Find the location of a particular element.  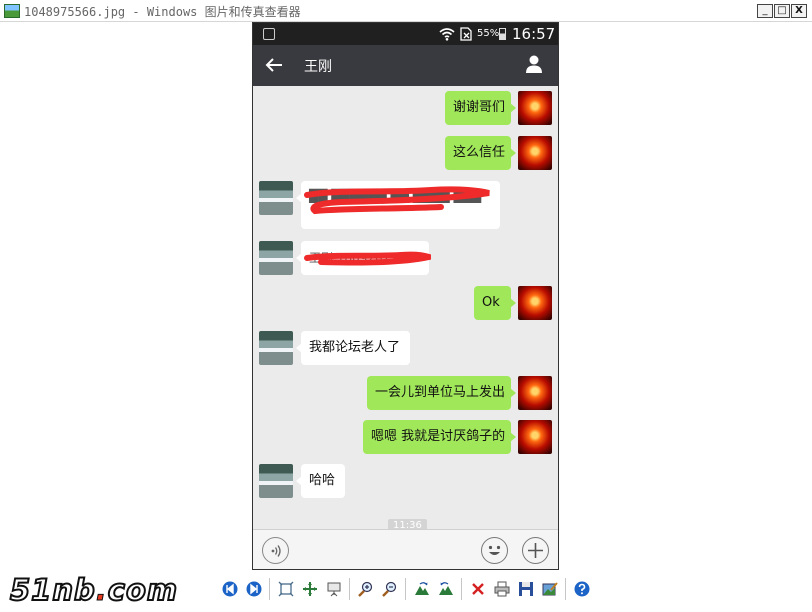

more-actions-button is located at coordinates (535, 550).